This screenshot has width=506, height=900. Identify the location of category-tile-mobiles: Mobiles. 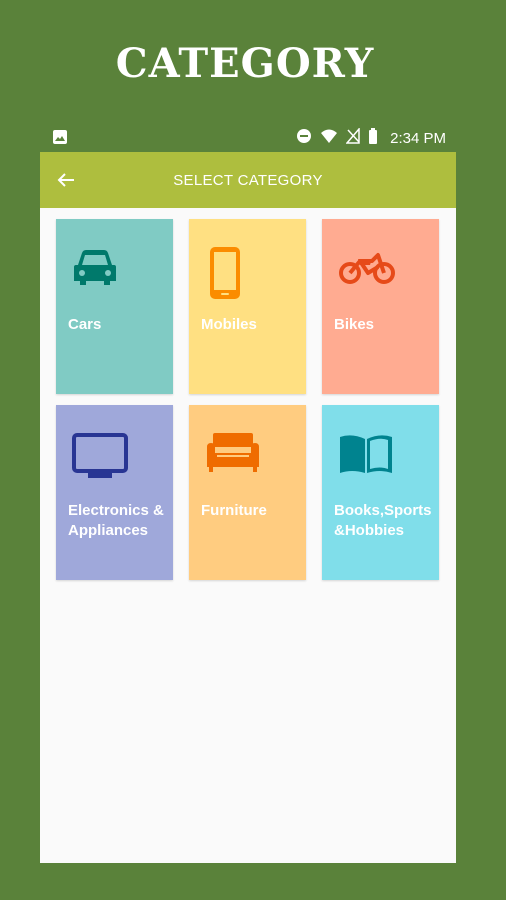
(247, 306).